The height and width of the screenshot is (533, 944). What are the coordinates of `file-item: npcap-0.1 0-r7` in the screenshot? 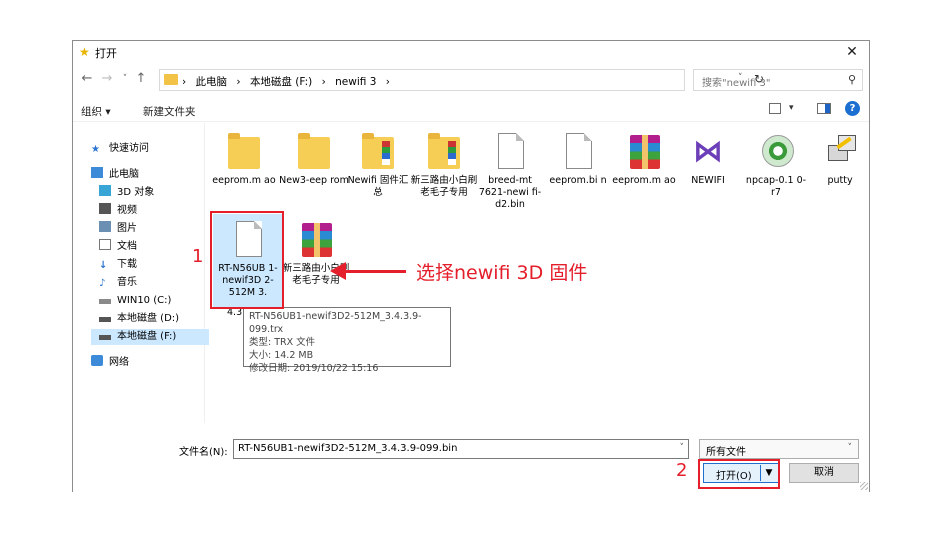 It's located at (776, 165).